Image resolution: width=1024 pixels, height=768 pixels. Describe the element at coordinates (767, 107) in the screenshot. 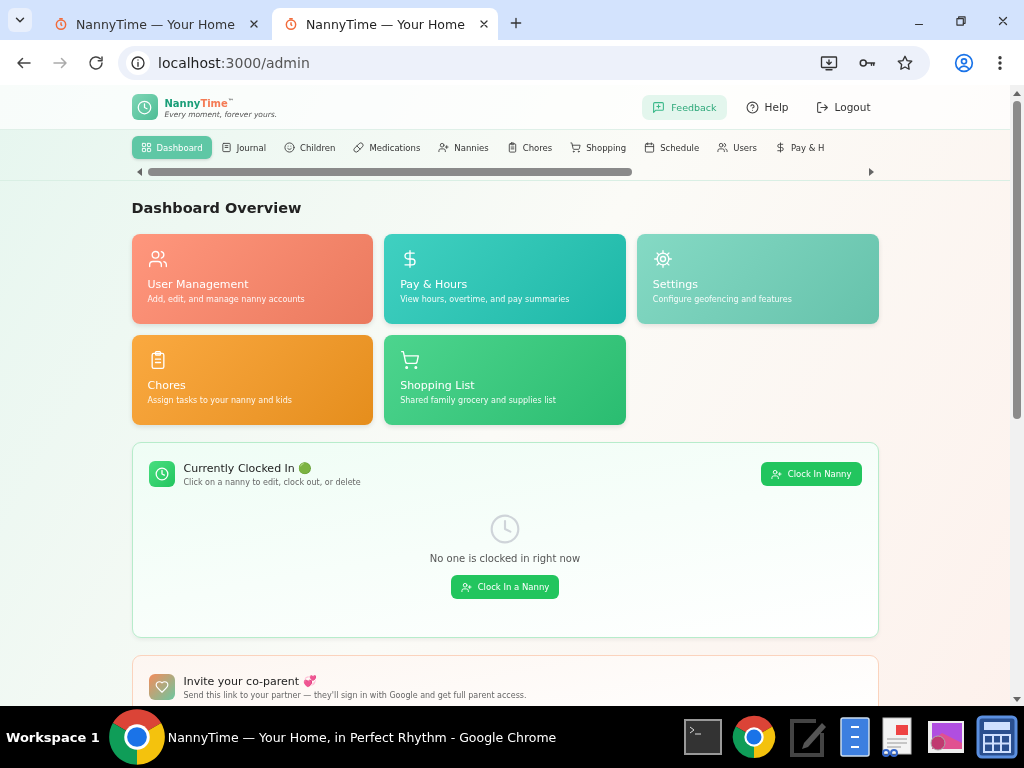

I see `help-link: Help` at that location.